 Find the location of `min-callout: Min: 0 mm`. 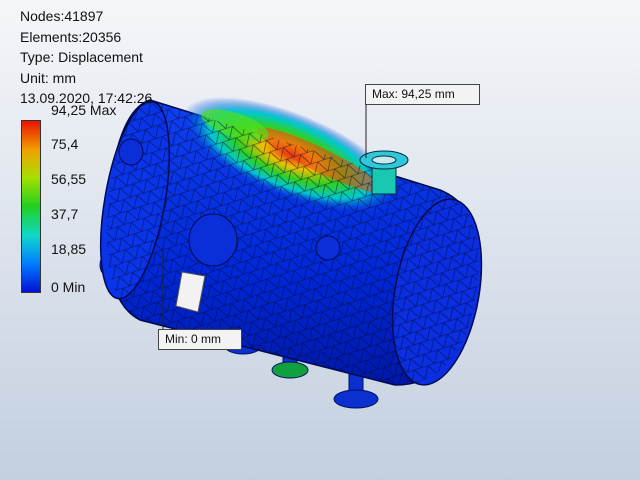

min-callout: Min: 0 mm is located at coordinates (200, 339).